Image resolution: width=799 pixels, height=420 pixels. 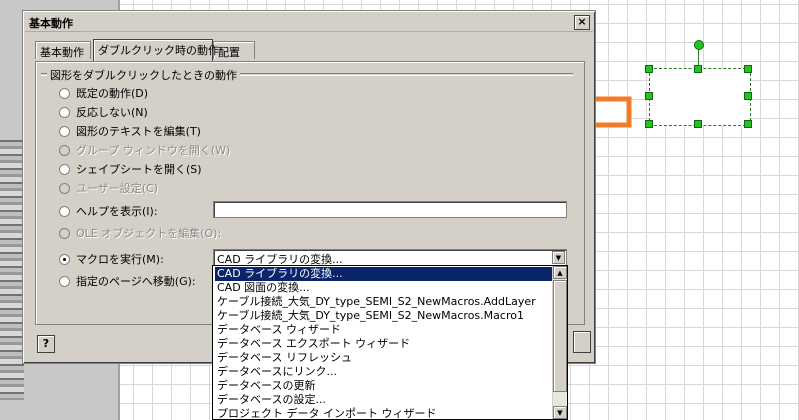 What do you see at coordinates (384, 330) in the screenshot?
I see `list-item: データベース ウィザード` at bounding box center [384, 330].